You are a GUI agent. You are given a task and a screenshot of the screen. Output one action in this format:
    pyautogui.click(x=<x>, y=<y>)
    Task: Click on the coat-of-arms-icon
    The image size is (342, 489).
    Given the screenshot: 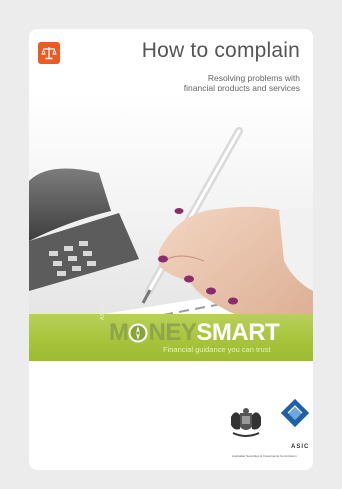 What is the action you would take?
    pyautogui.click(x=246, y=422)
    